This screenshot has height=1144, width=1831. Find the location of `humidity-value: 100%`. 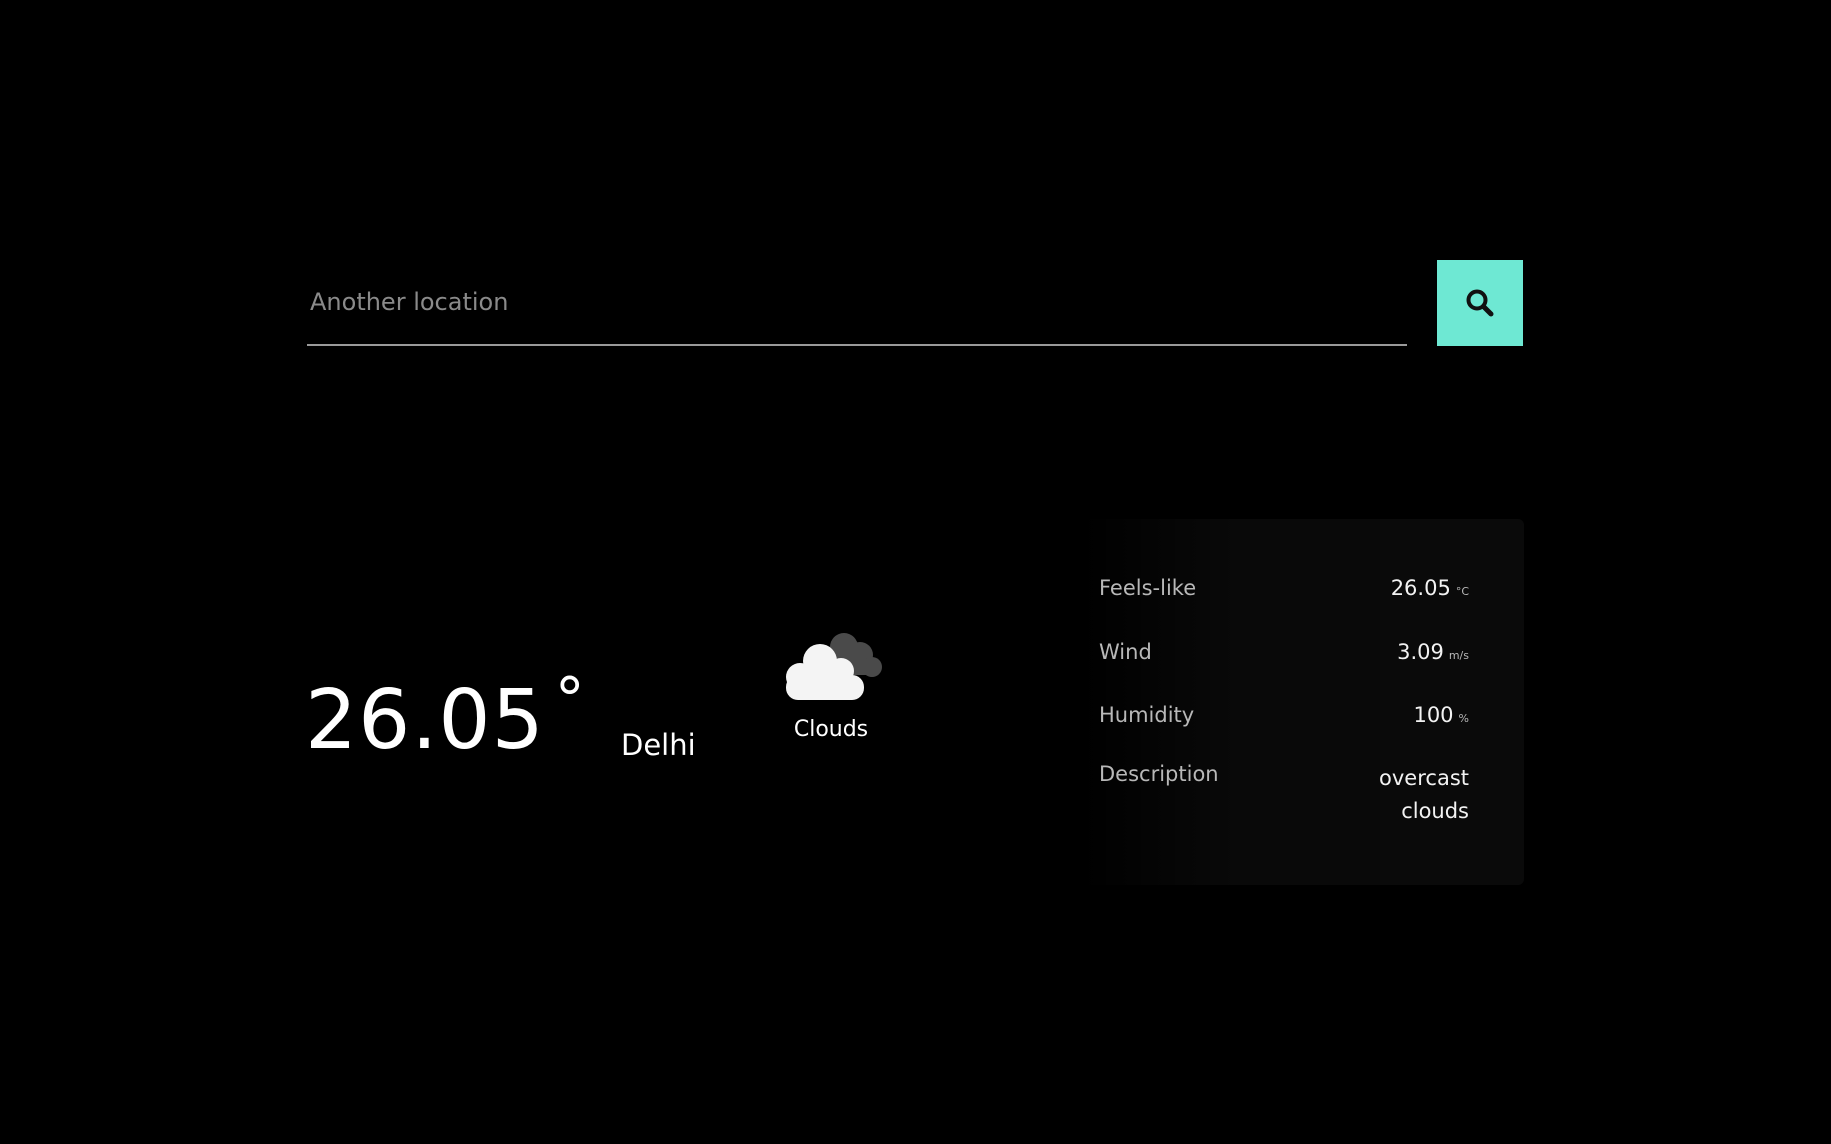

humidity-value: 100% is located at coordinates (1441, 715).